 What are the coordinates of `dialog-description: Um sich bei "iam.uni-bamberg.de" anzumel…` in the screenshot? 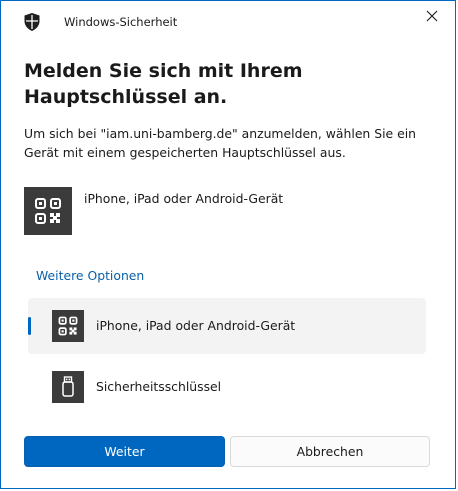 It's located at (220, 143).